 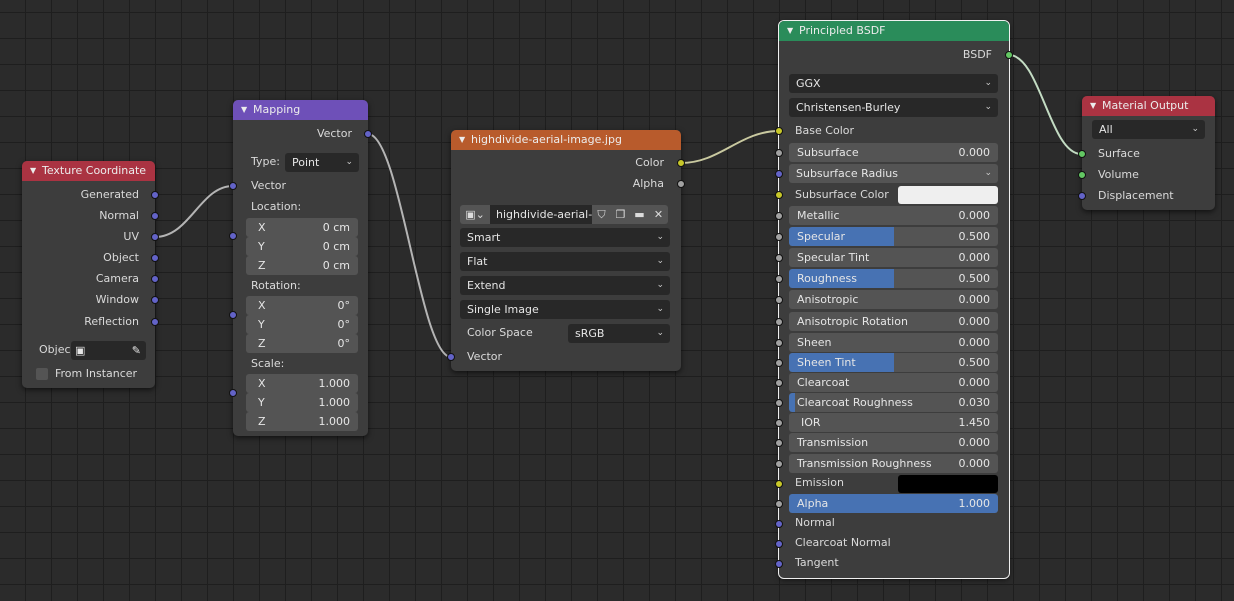 What do you see at coordinates (779, 443) in the screenshot?
I see `socket-transmission` at bounding box center [779, 443].